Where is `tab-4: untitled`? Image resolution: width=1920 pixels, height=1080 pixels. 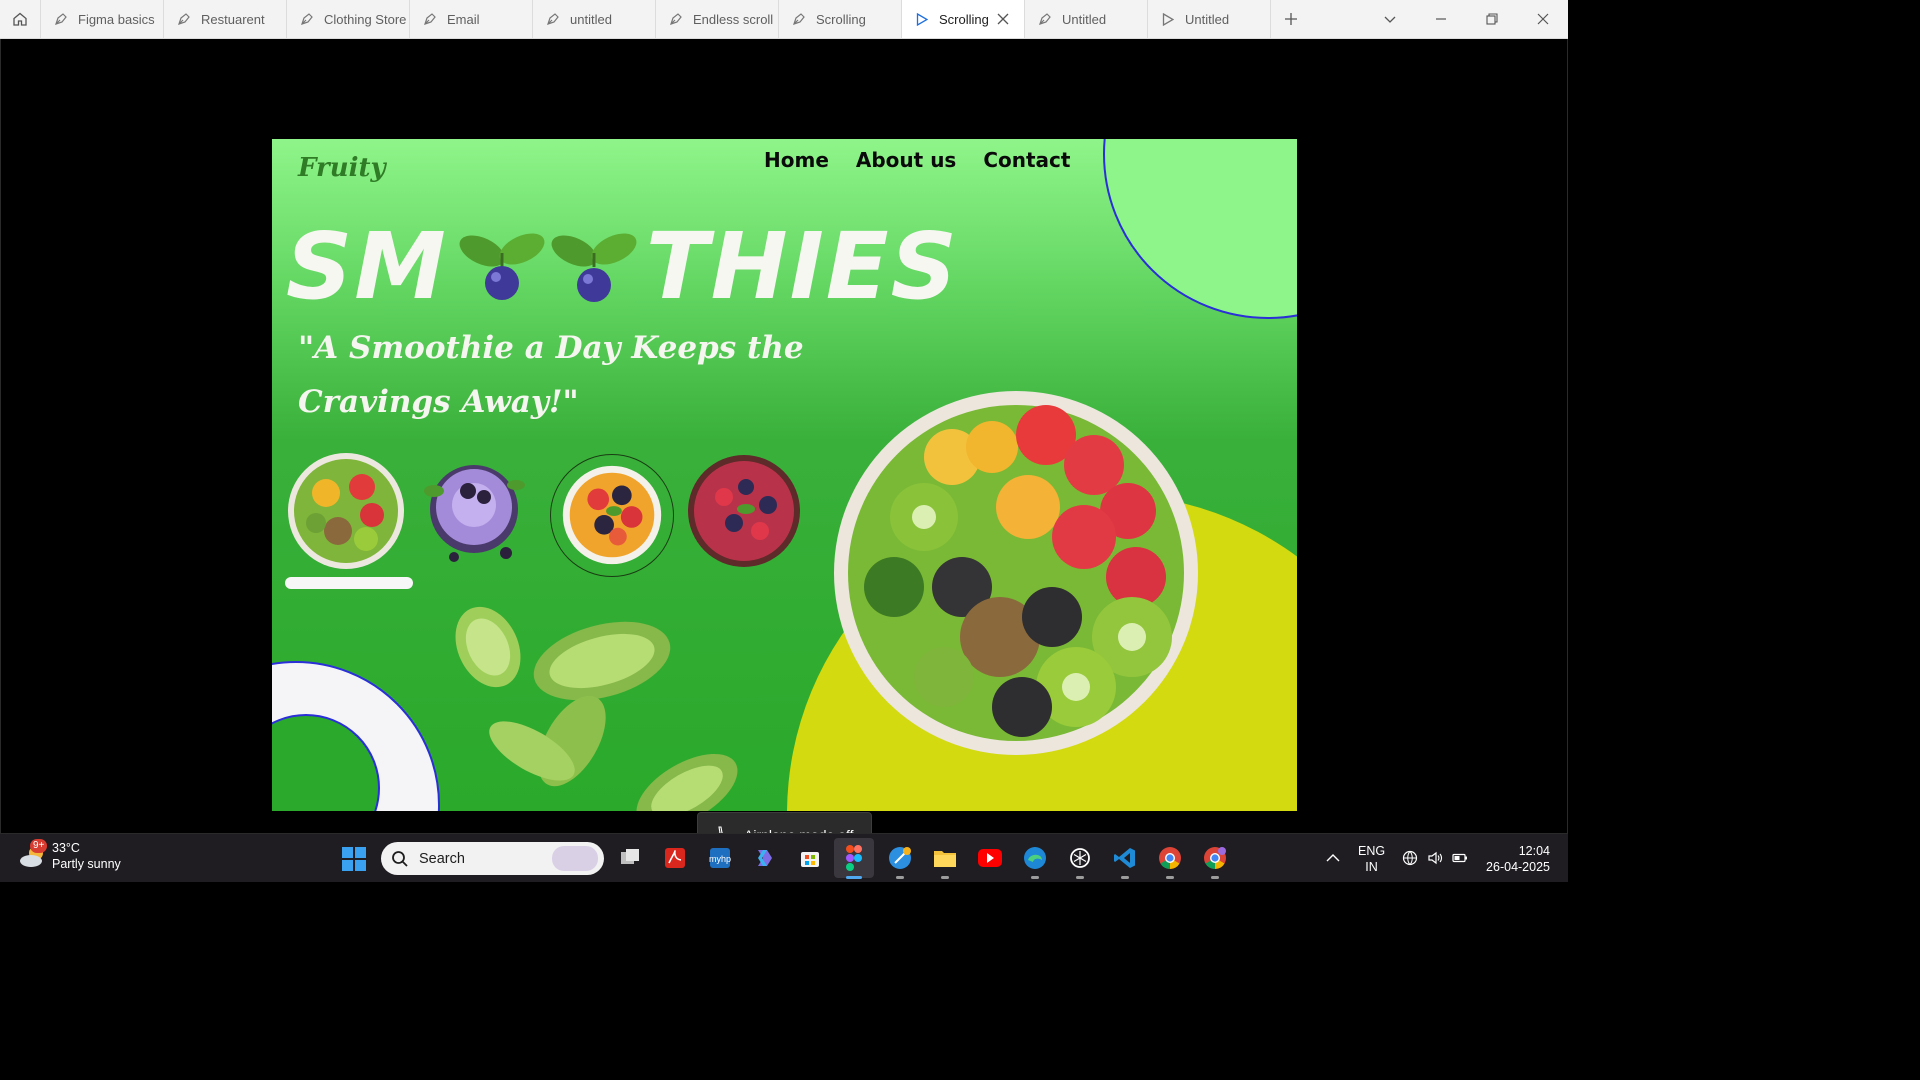
tab-4: untitled is located at coordinates (594, 19).